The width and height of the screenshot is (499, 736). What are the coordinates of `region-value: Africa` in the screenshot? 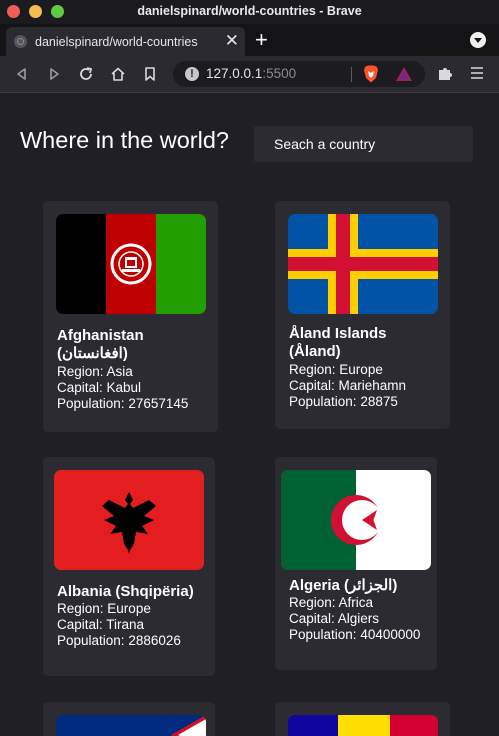 It's located at (356, 602).